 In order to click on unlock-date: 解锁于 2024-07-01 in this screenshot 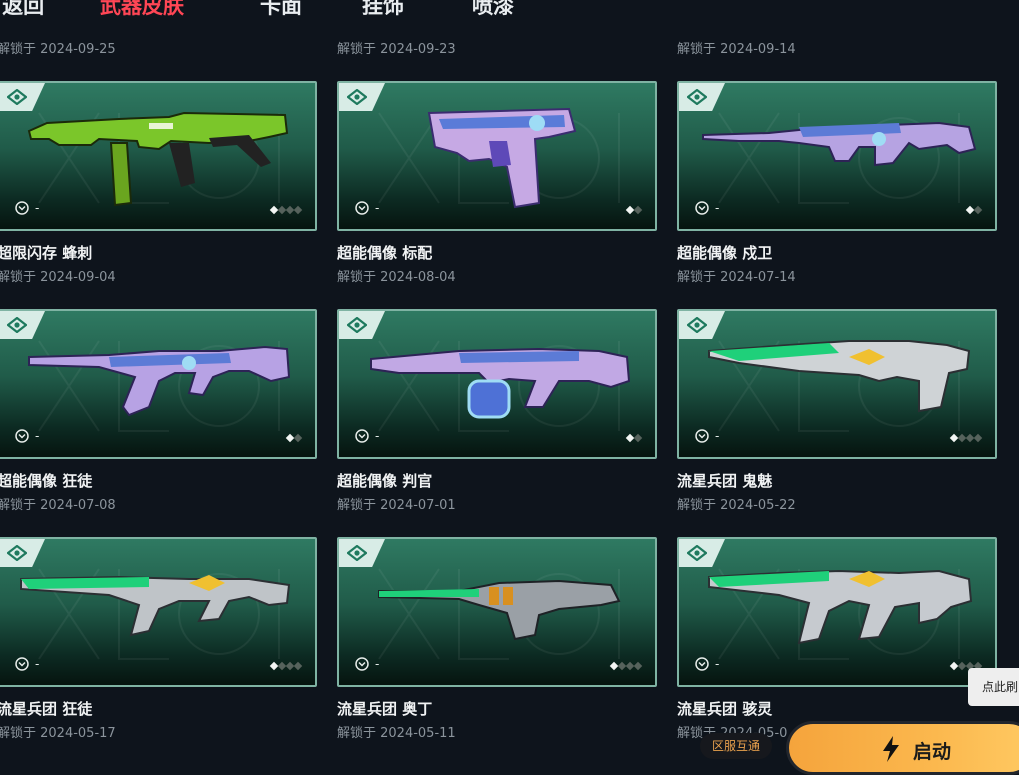, I will do `click(396, 505)`.